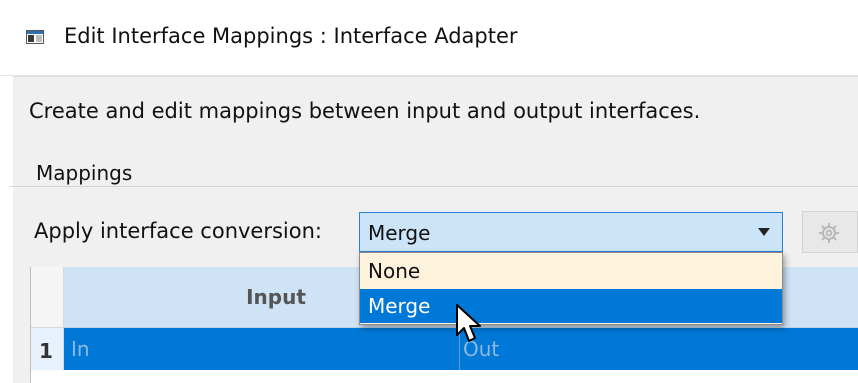 The height and width of the screenshot is (383, 858). What do you see at coordinates (764, 232) in the screenshot?
I see `chevron-down-icon` at bounding box center [764, 232].